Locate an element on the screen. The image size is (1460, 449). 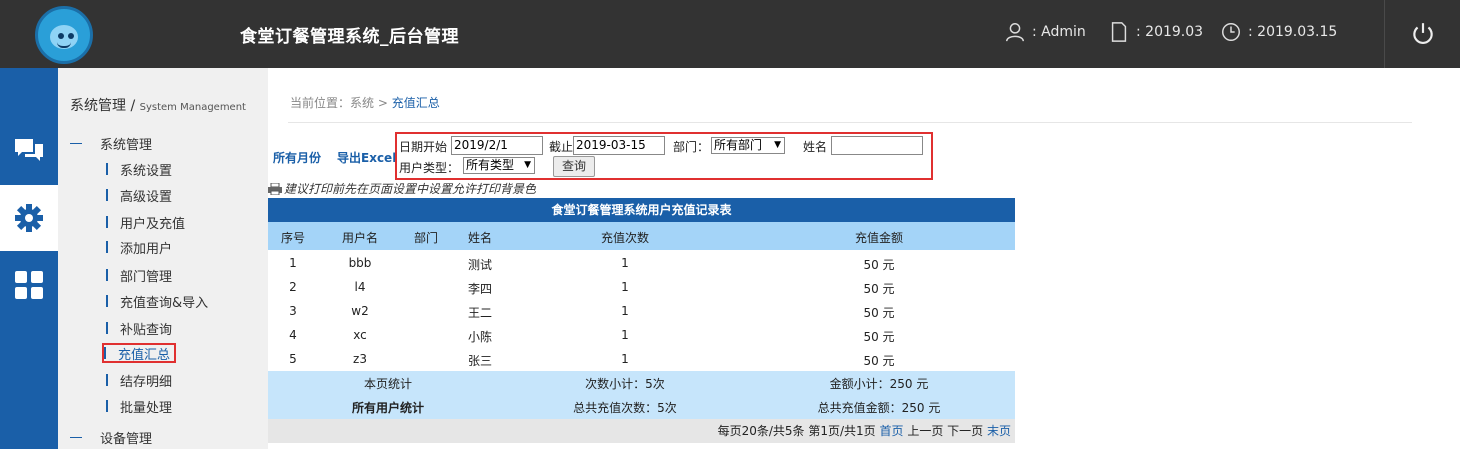
rail-messages is located at coordinates (29, 151).